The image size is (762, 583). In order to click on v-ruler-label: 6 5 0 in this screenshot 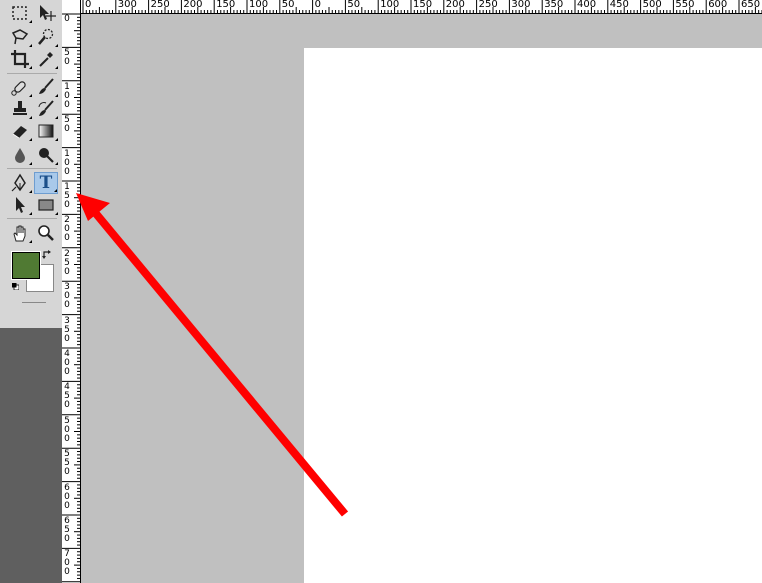, I will do `click(67, 530)`.